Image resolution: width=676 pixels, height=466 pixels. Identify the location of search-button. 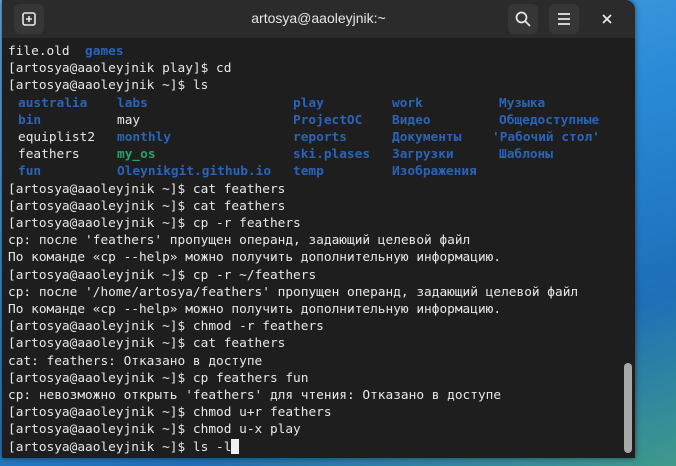
(523, 19).